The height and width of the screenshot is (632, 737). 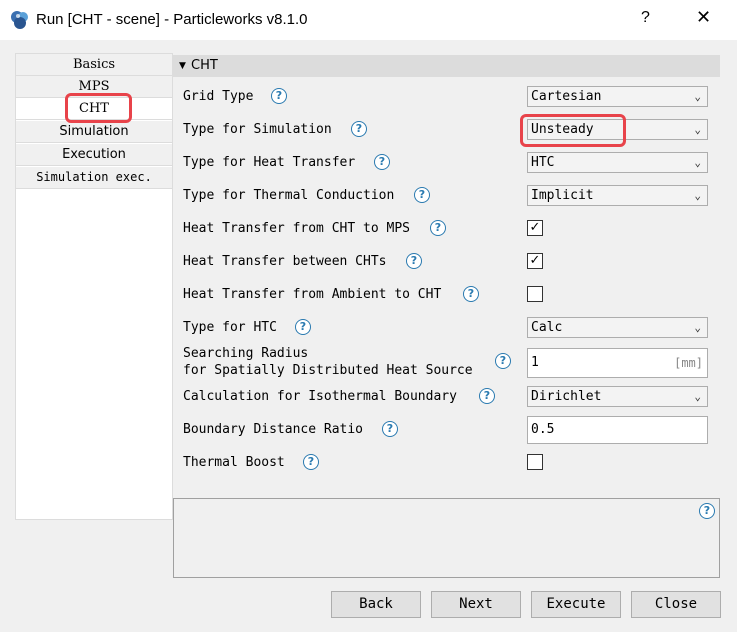 What do you see at coordinates (269, 162) in the screenshot?
I see `type-for-heat-transfer-label: Type for Heat Transfer` at bounding box center [269, 162].